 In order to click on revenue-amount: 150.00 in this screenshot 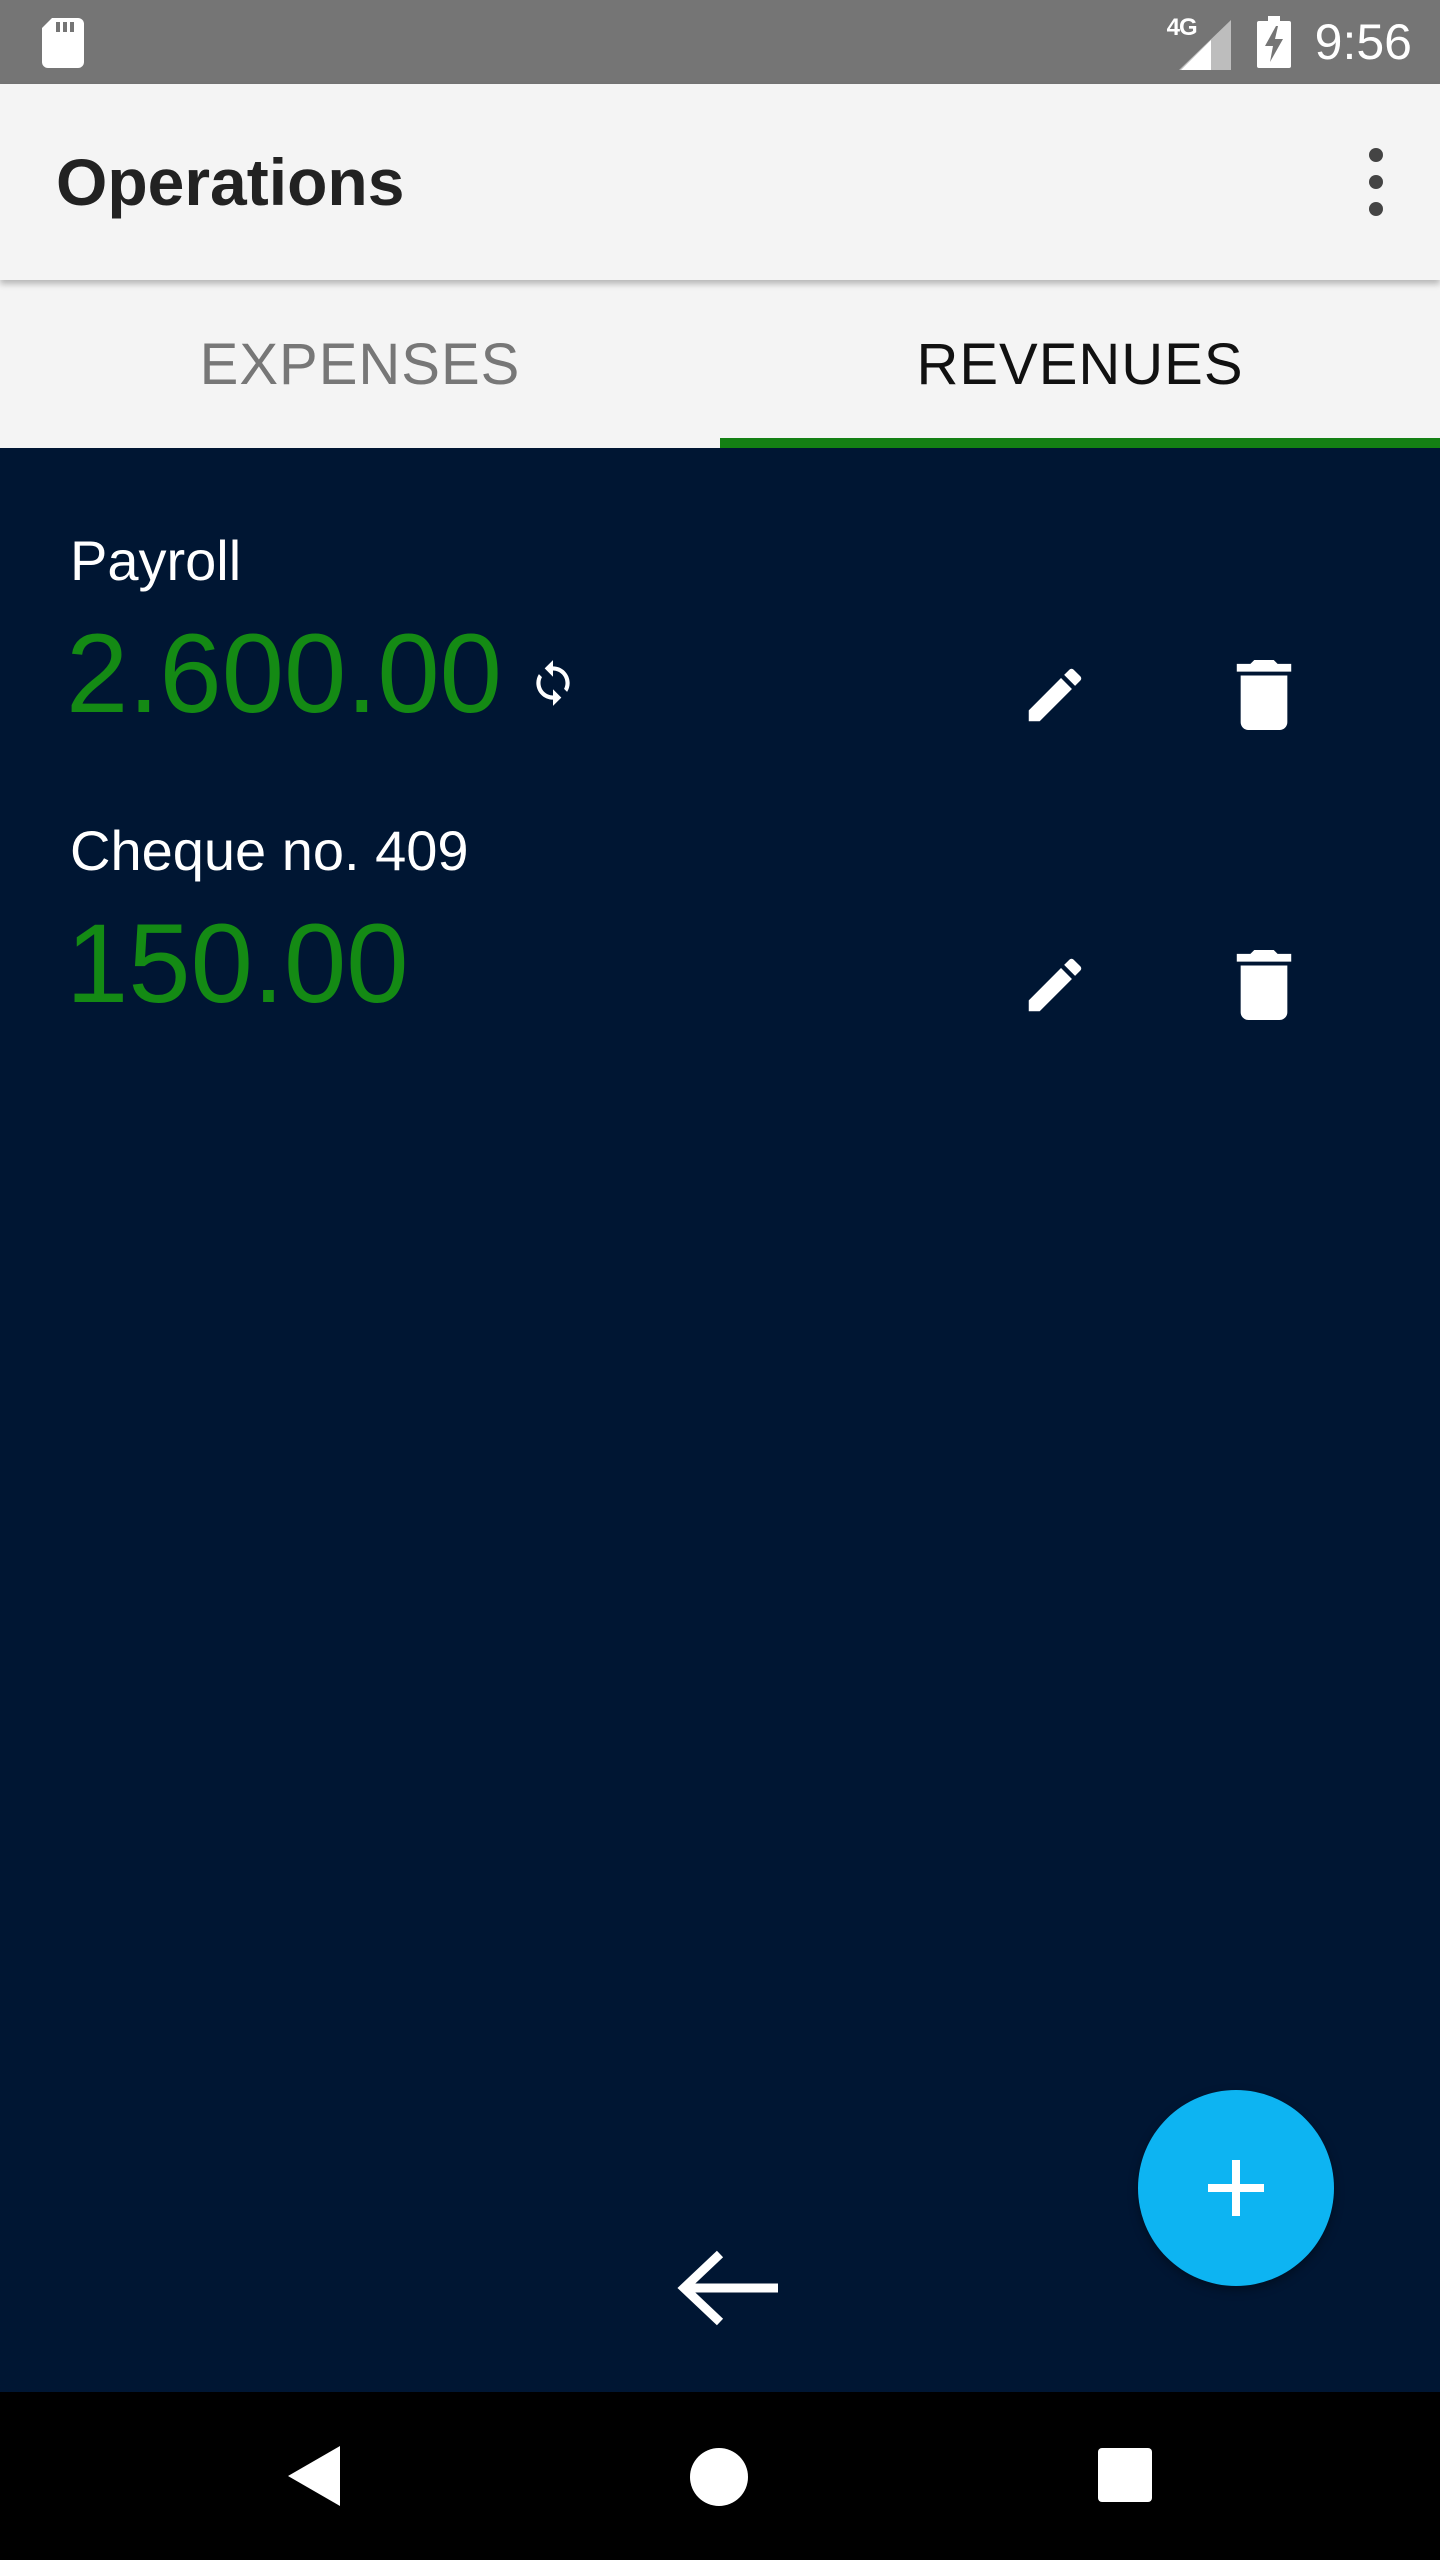, I will do `click(237, 963)`.